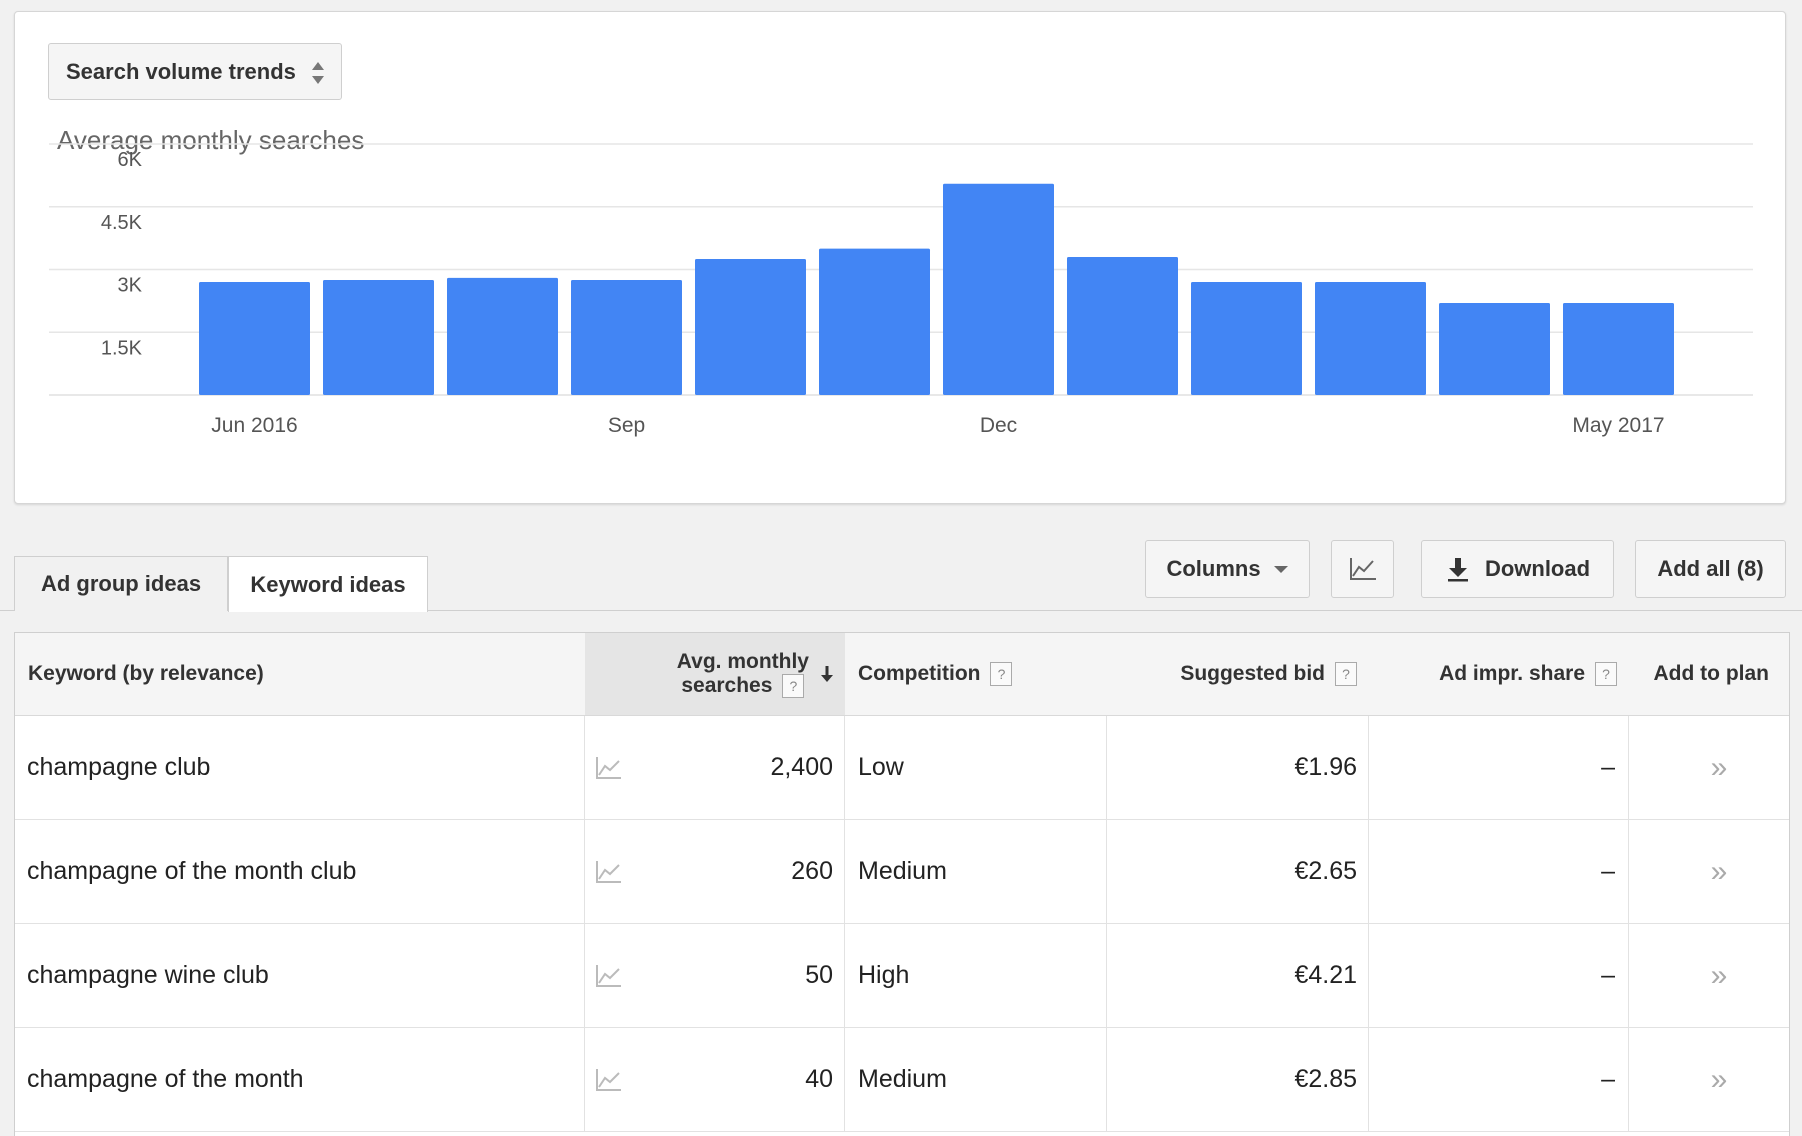 The height and width of the screenshot is (1136, 1802). I want to click on bid-value: €4.21, so click(1325, 975).